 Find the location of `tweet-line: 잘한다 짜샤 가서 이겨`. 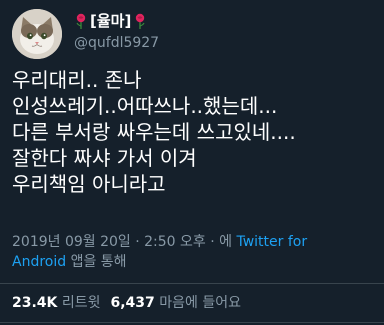

tweet-line: 잘한다 짜샤 가서 이겨 is located at coordinates (104, 158).